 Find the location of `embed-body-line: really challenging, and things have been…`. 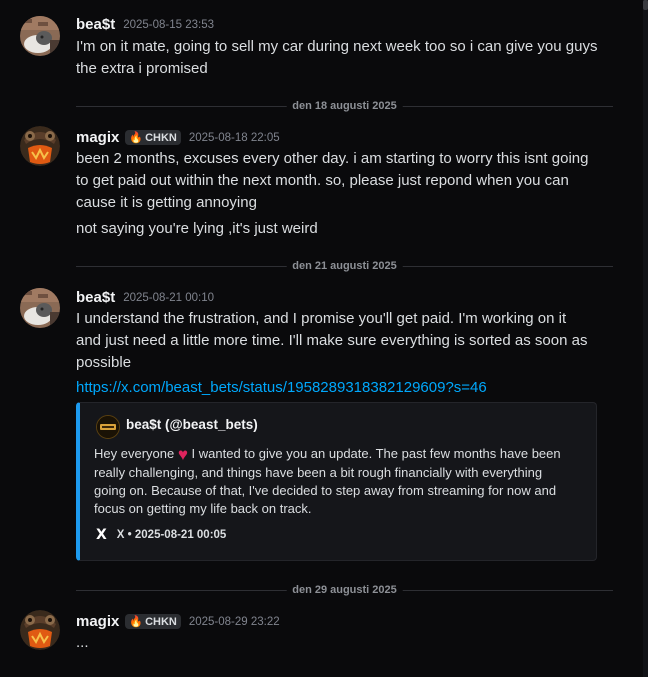

embed-body-line: really challenging, and things have been… is located at coordinates (318, 472).